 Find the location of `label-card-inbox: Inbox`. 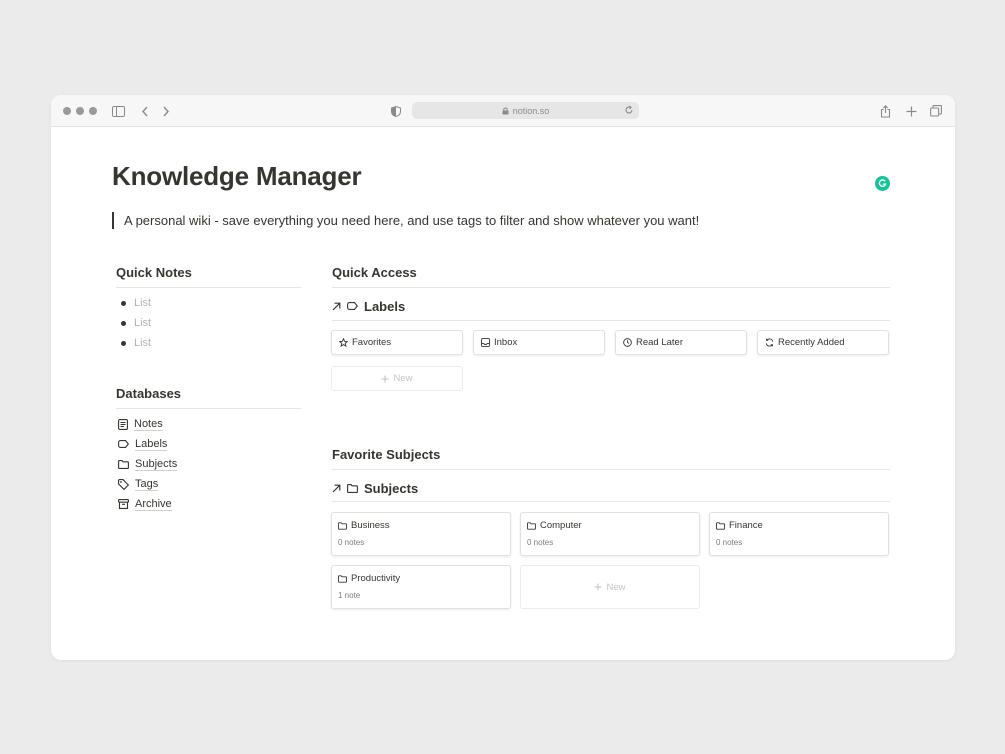

label-card-inbox: Inbox is located at coordinates (539, 342).